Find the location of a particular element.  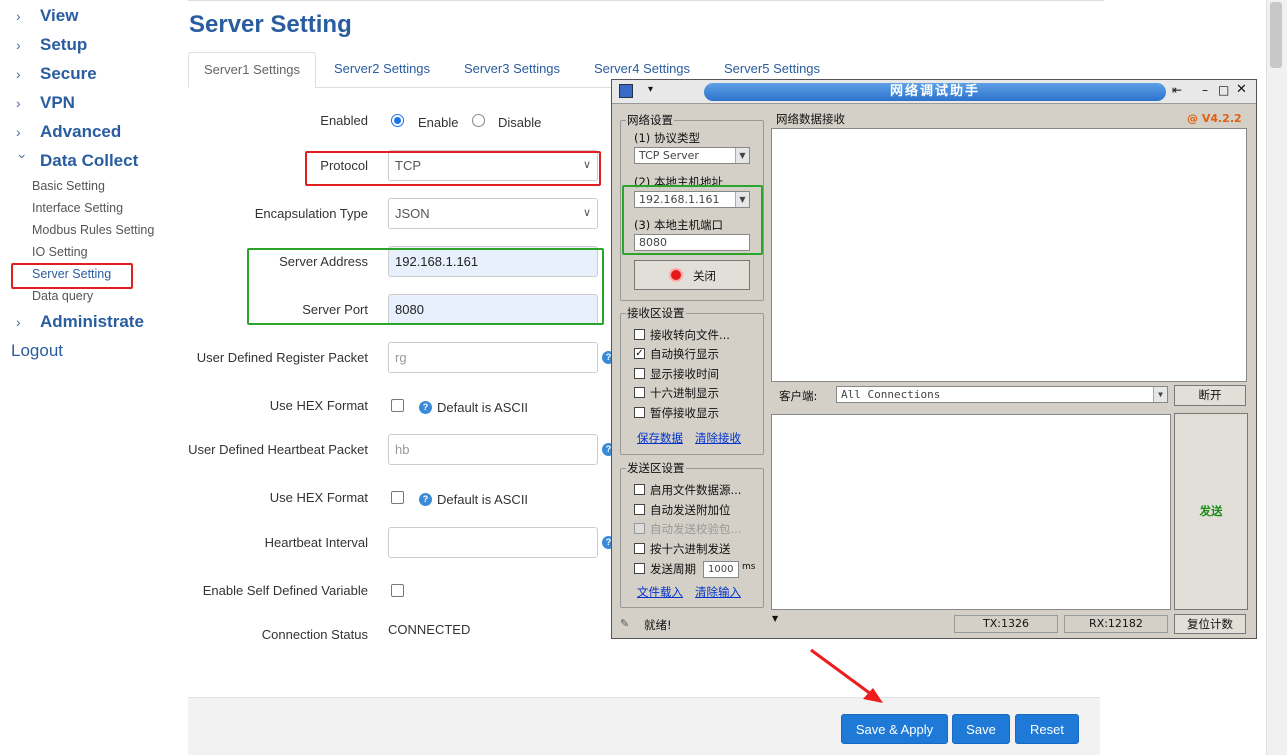

append-bit-checkbox is located at coordinates (639, 509).